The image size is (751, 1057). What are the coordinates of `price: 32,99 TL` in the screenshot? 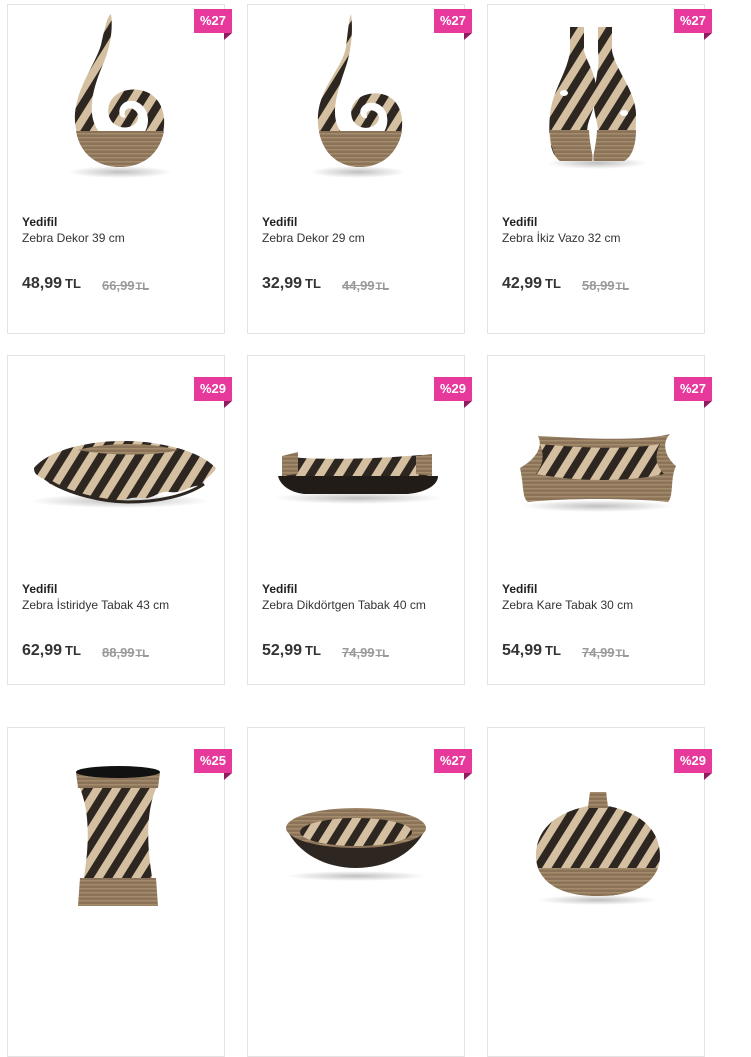 It's located at (291, 284).